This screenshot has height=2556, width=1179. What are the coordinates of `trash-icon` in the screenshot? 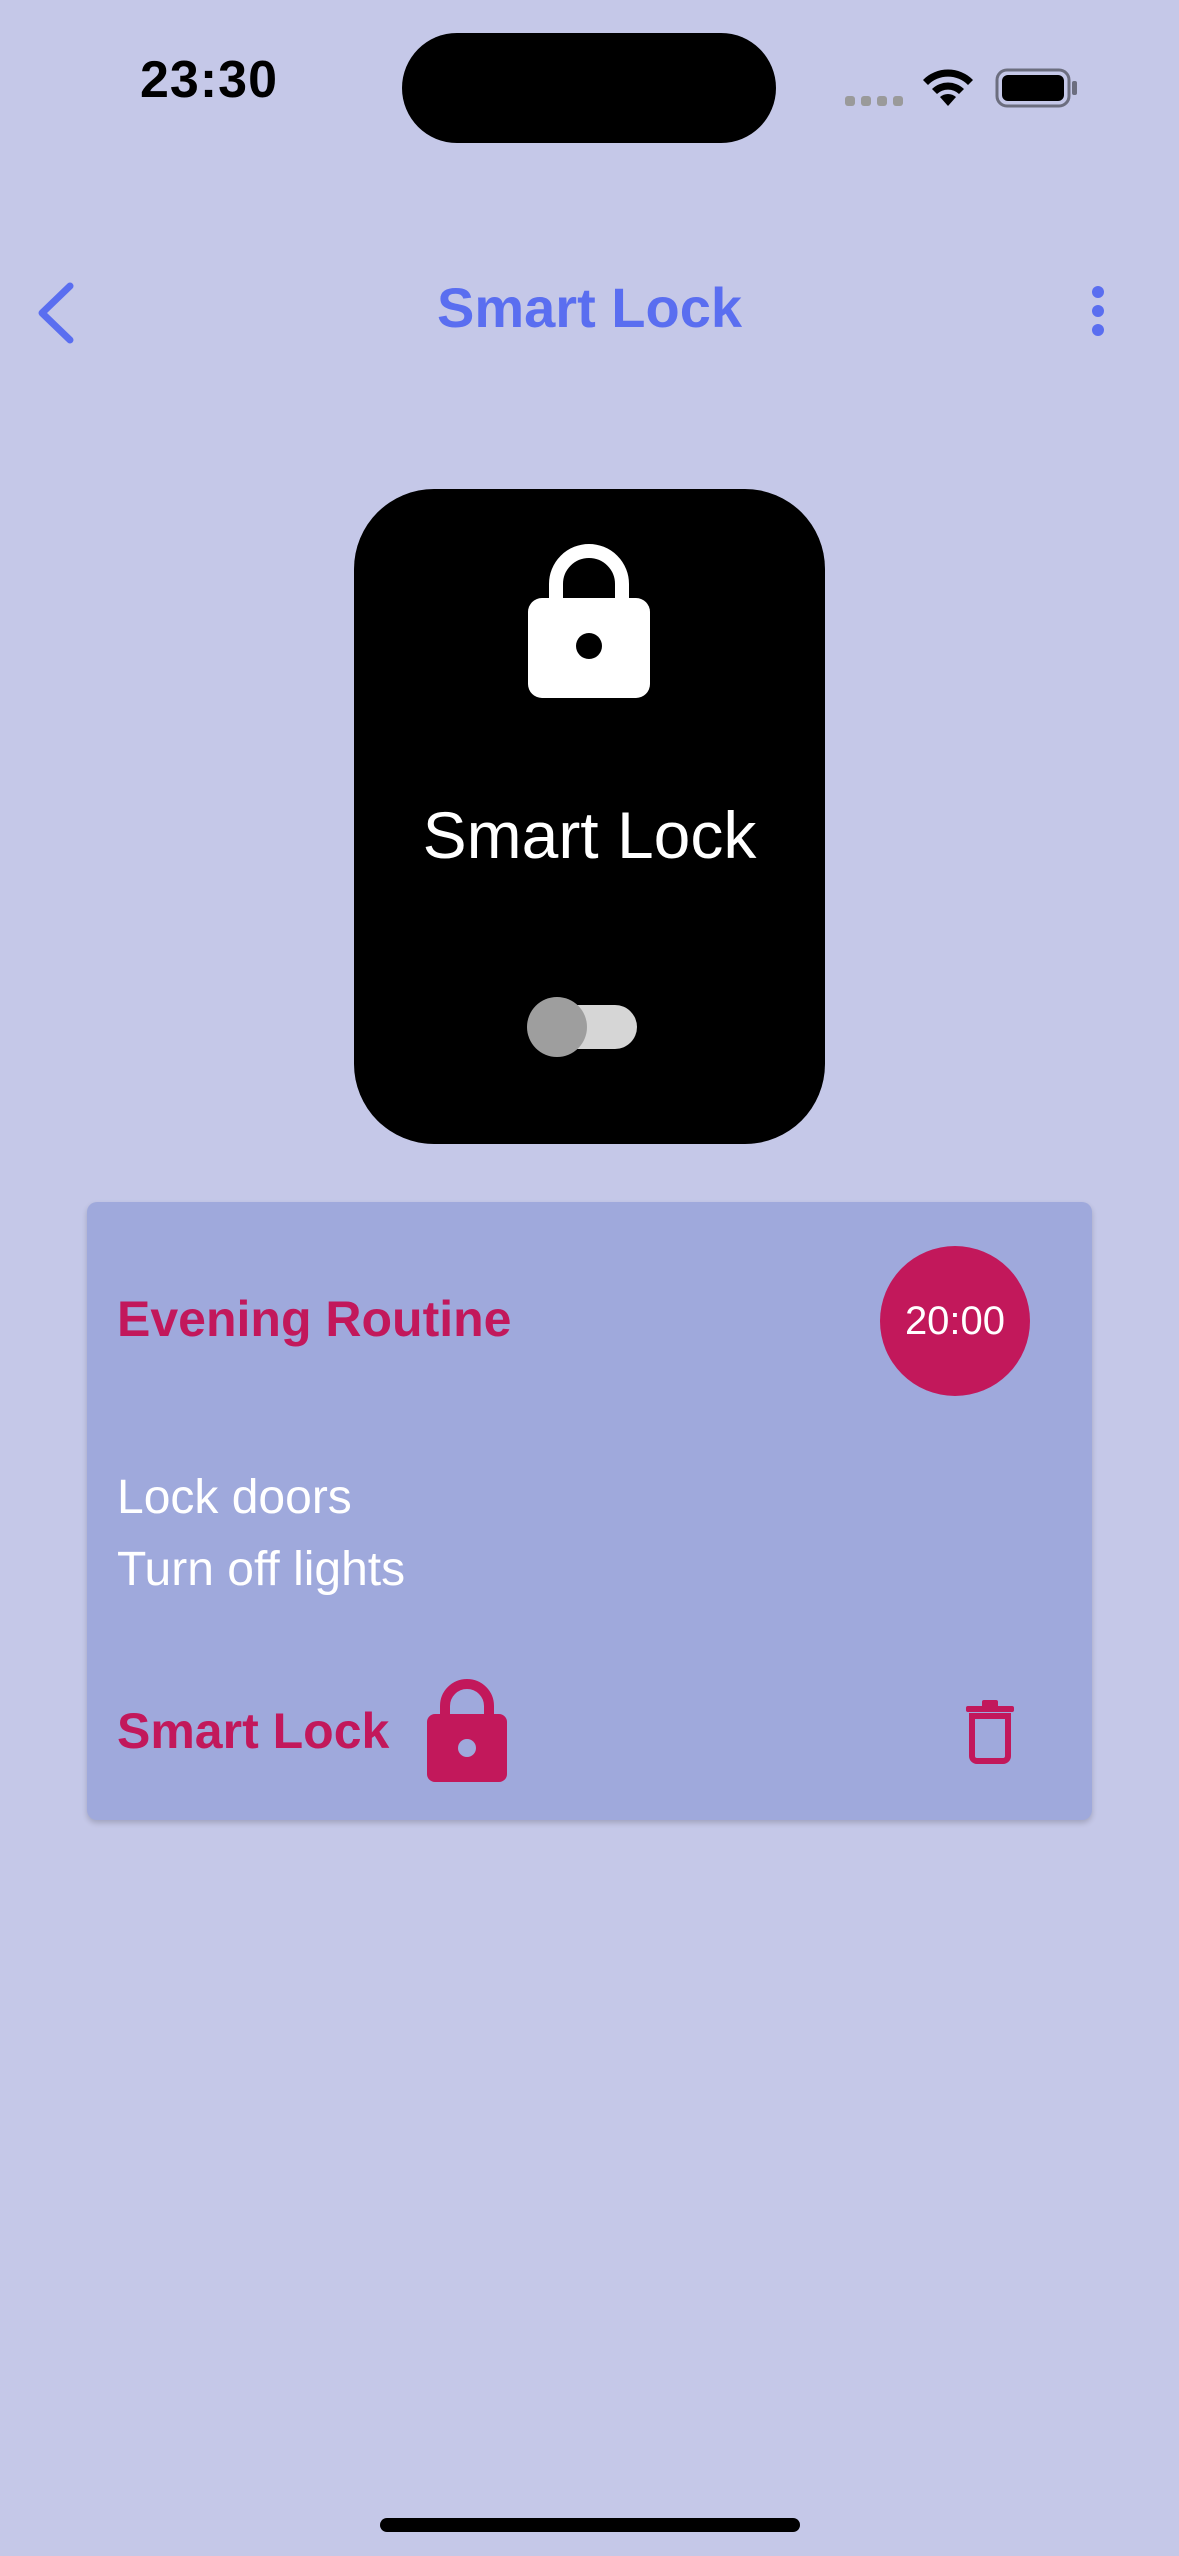 It's located at (990, 1732).